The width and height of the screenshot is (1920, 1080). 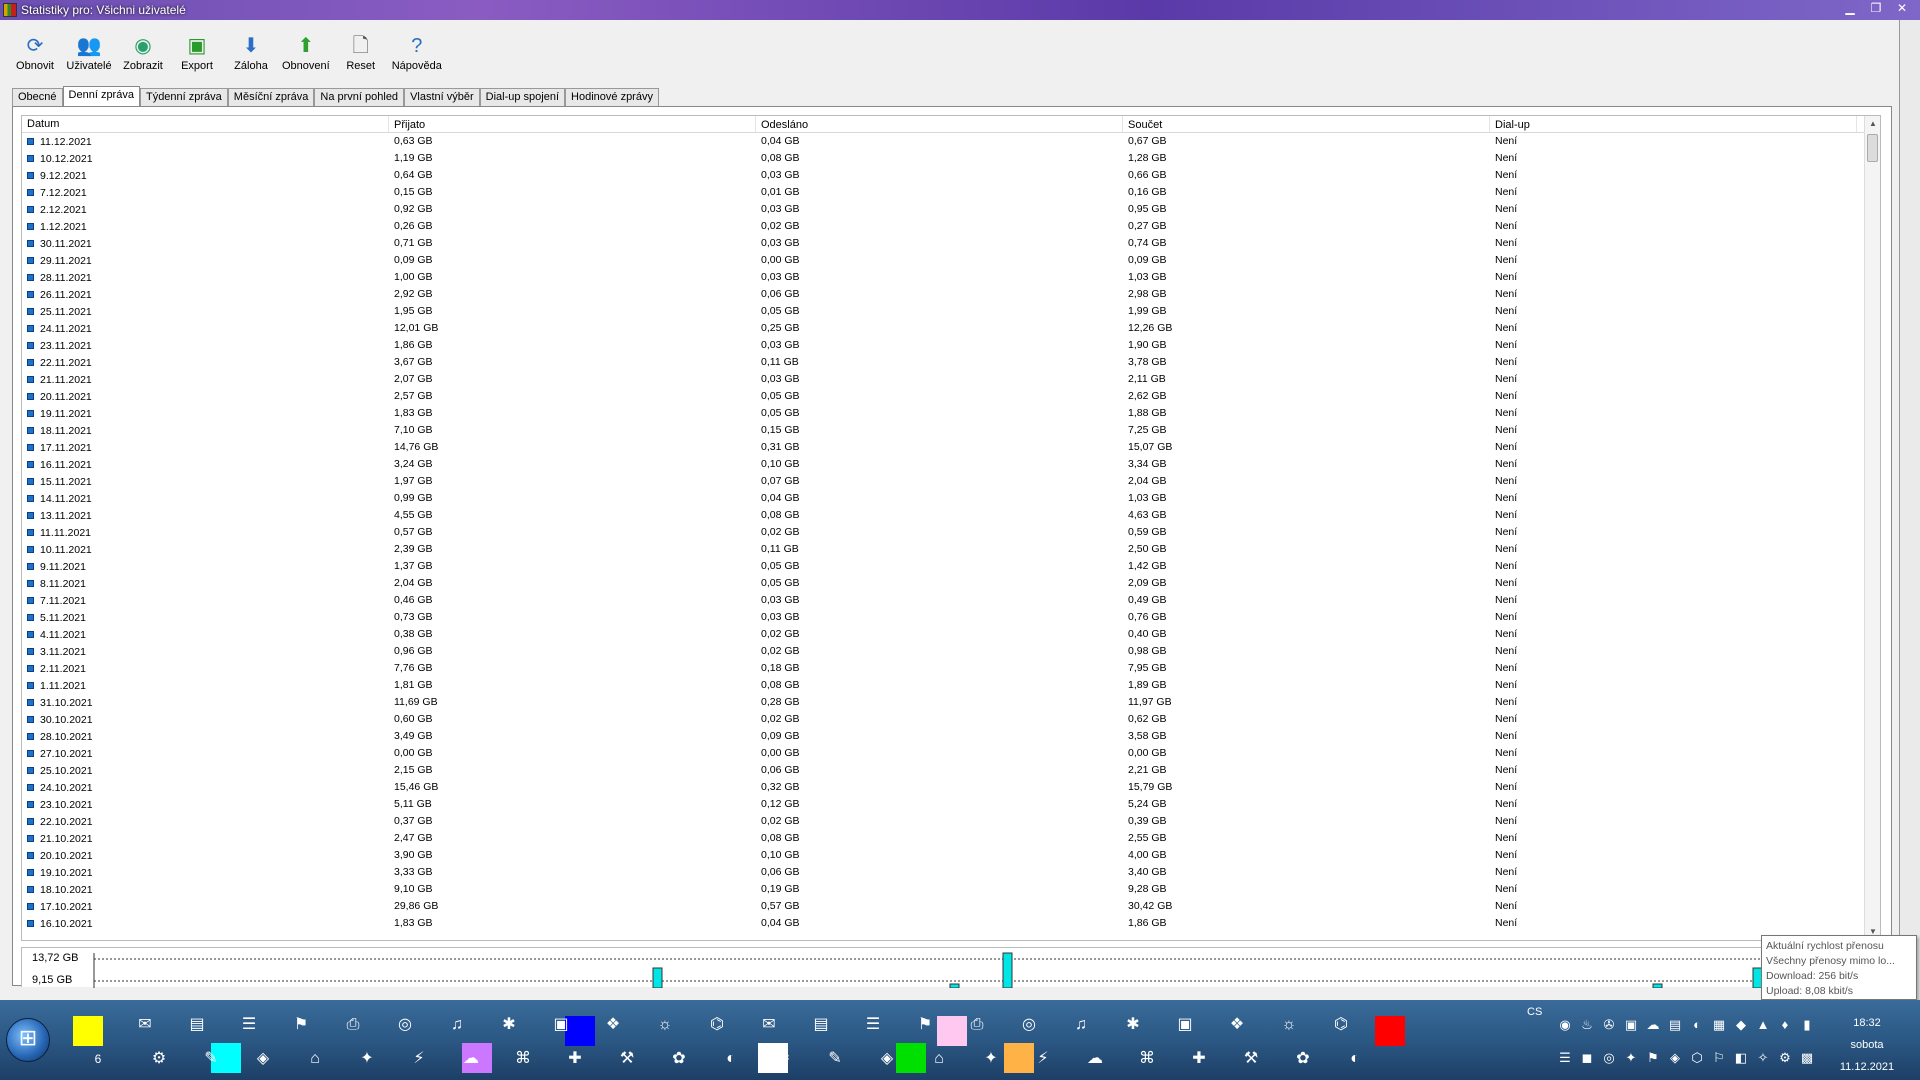 What do you see at coordinates (951, 668) in the screenshot?
I see `table-row: 2.11.2021 7,76 GB 0,18 GB 7,95 GB Není` at bounding box center [951, 668].